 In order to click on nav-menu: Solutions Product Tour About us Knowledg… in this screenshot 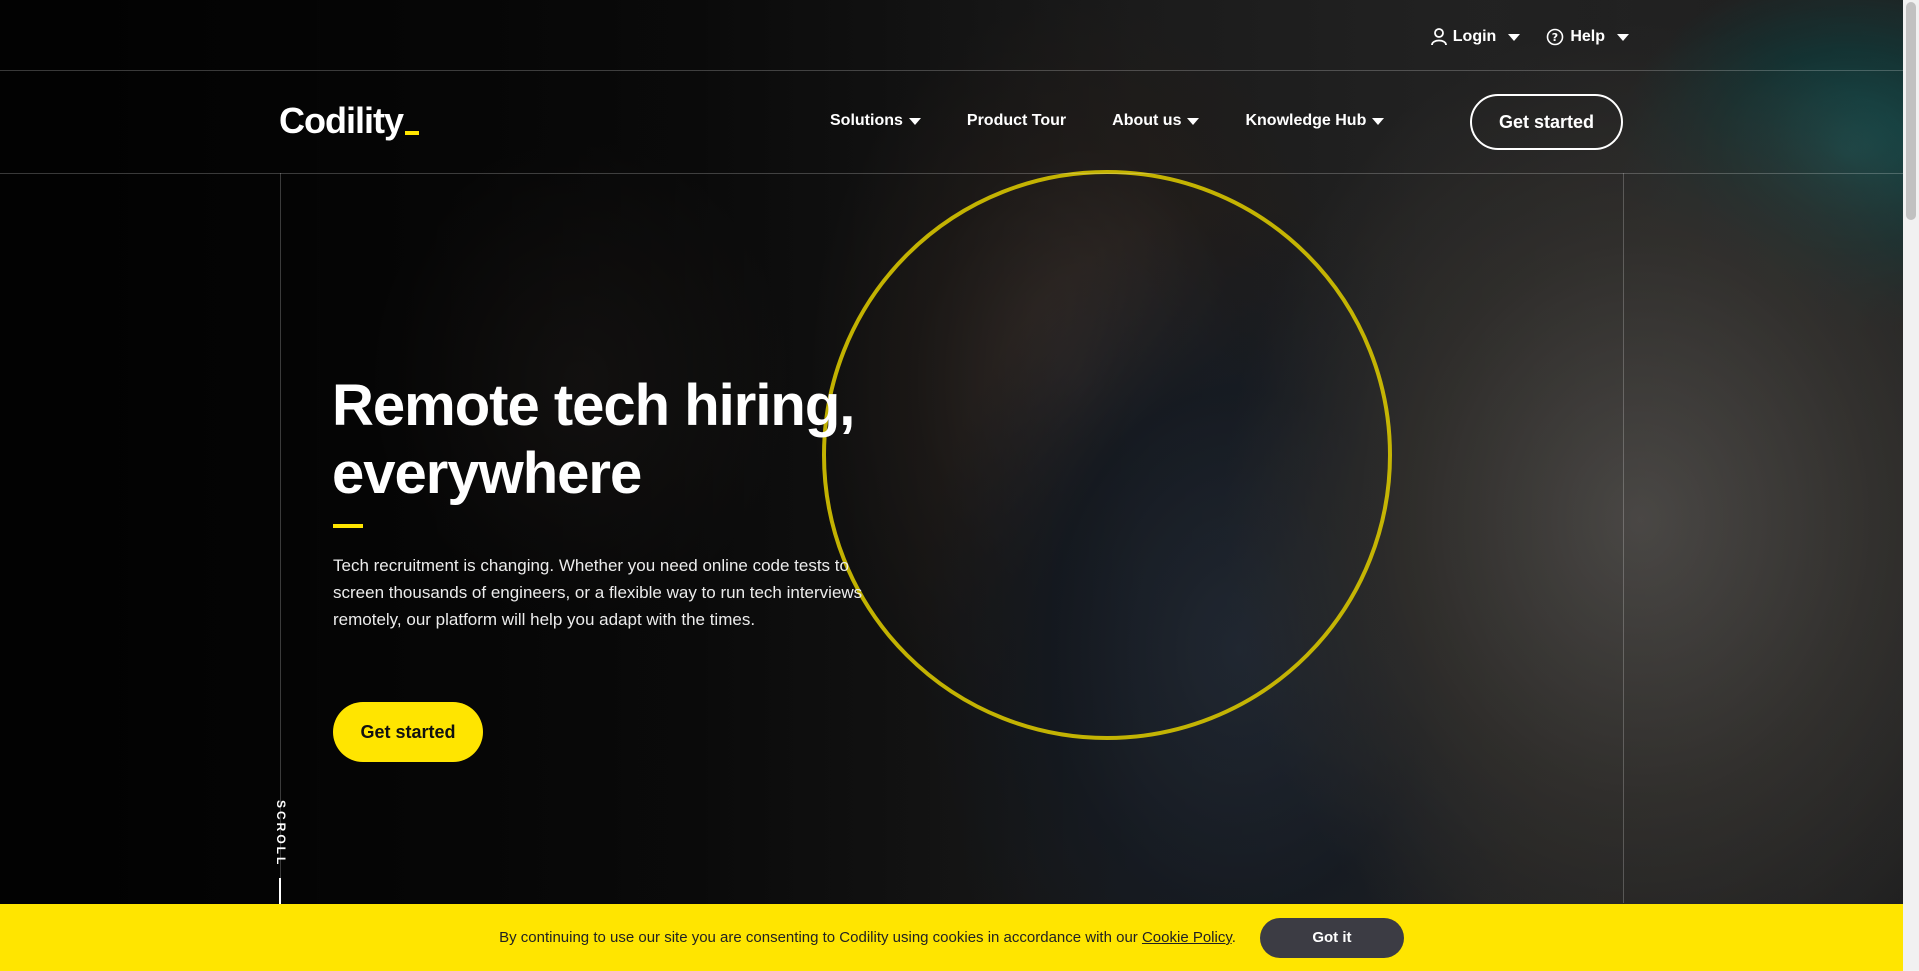, I will do `click(1107, 121)`.